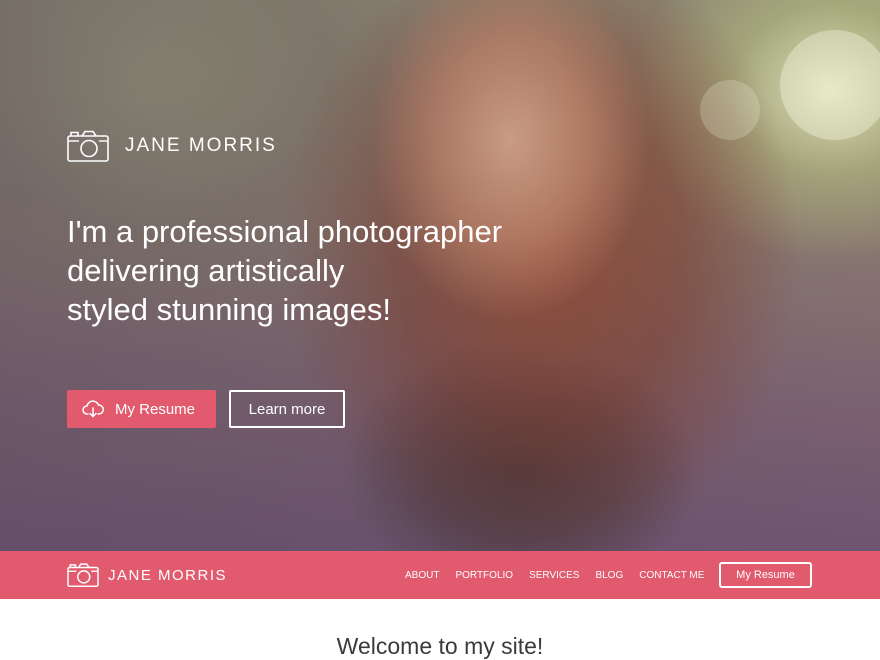 The width and height of the screenshot is (880, 660). Describe the element at coordinates (168, 575) in the screenshot. I see `nav-brand-name: JANE MORRIS` at that location.